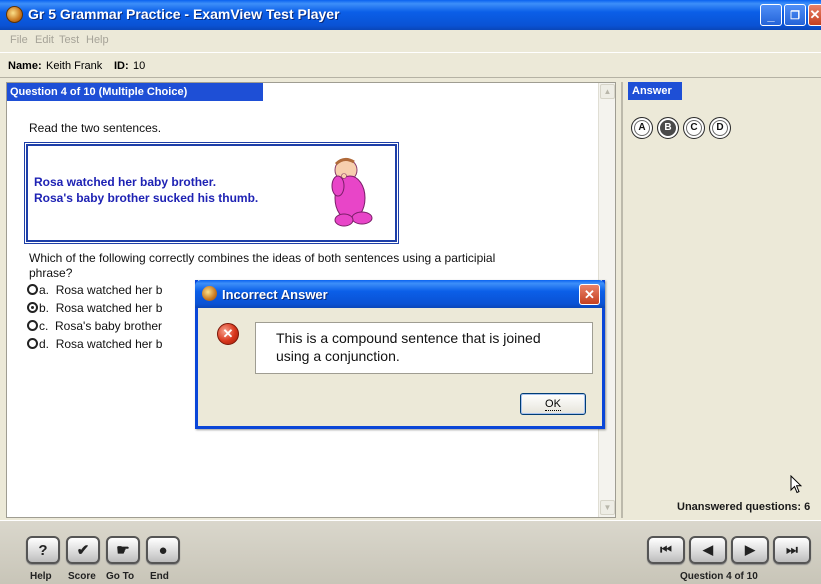  I want to click on skip-first-icon: ⏮, so click(666, 549).